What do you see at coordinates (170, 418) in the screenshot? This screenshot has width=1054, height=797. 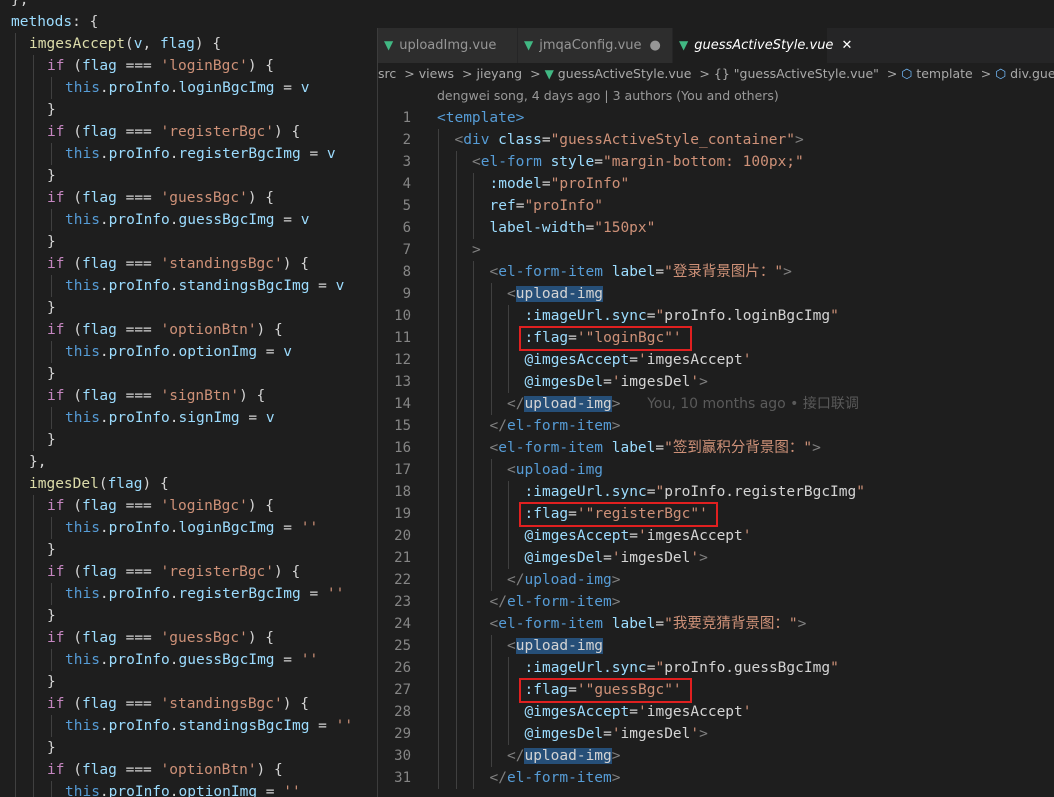 I see `code-line: this.proInfo.signImg = v` at bounding box center [170, 418].